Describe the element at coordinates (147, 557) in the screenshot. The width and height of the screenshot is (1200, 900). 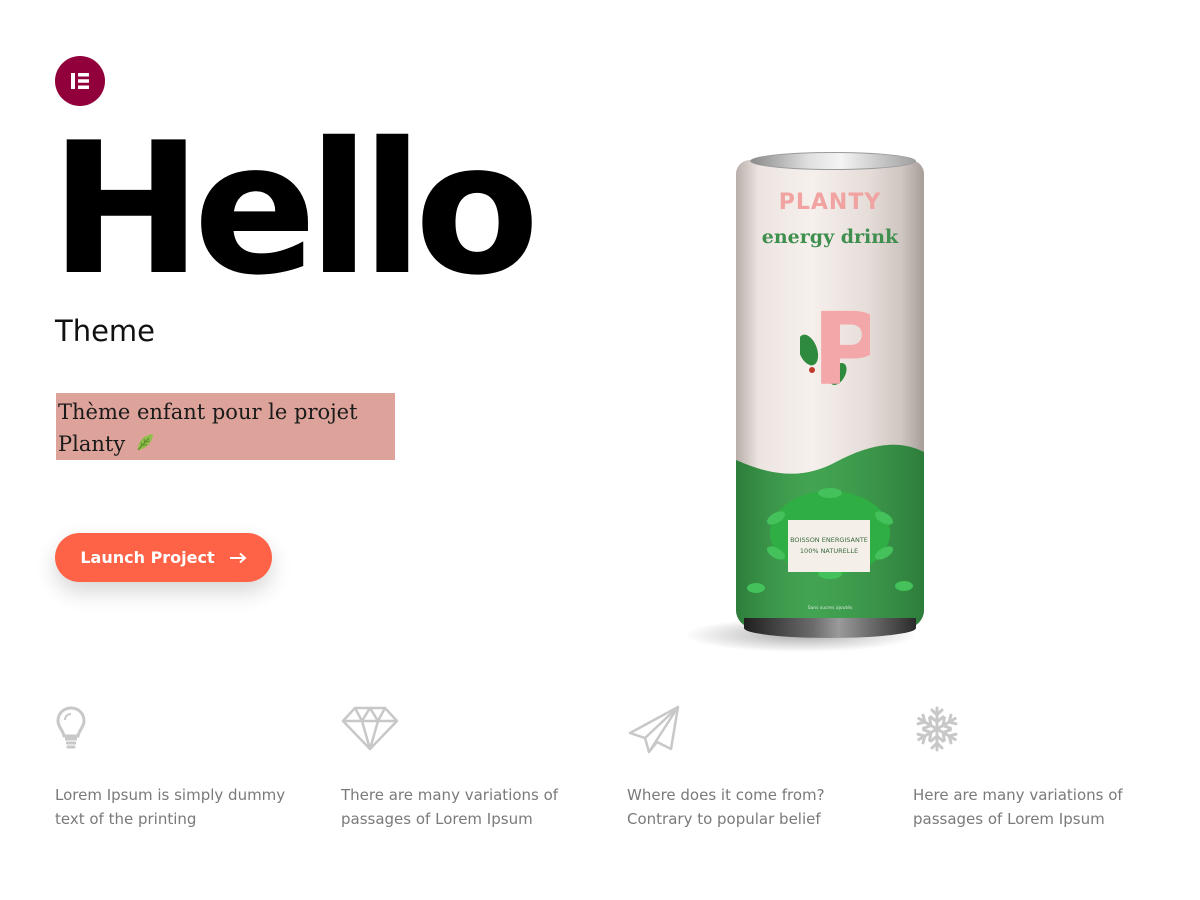
I see `launch-project-label: Launch Project` at that location.